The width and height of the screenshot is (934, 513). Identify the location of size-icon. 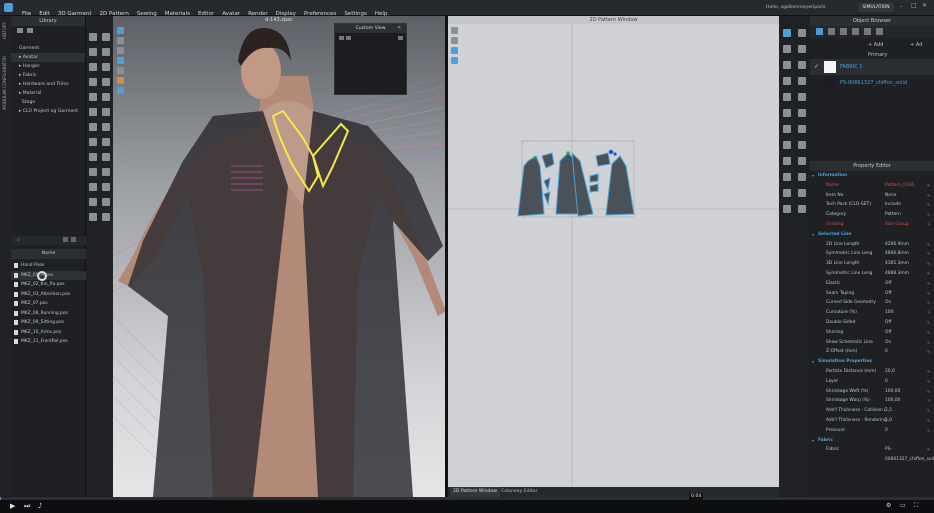
(802, 193).